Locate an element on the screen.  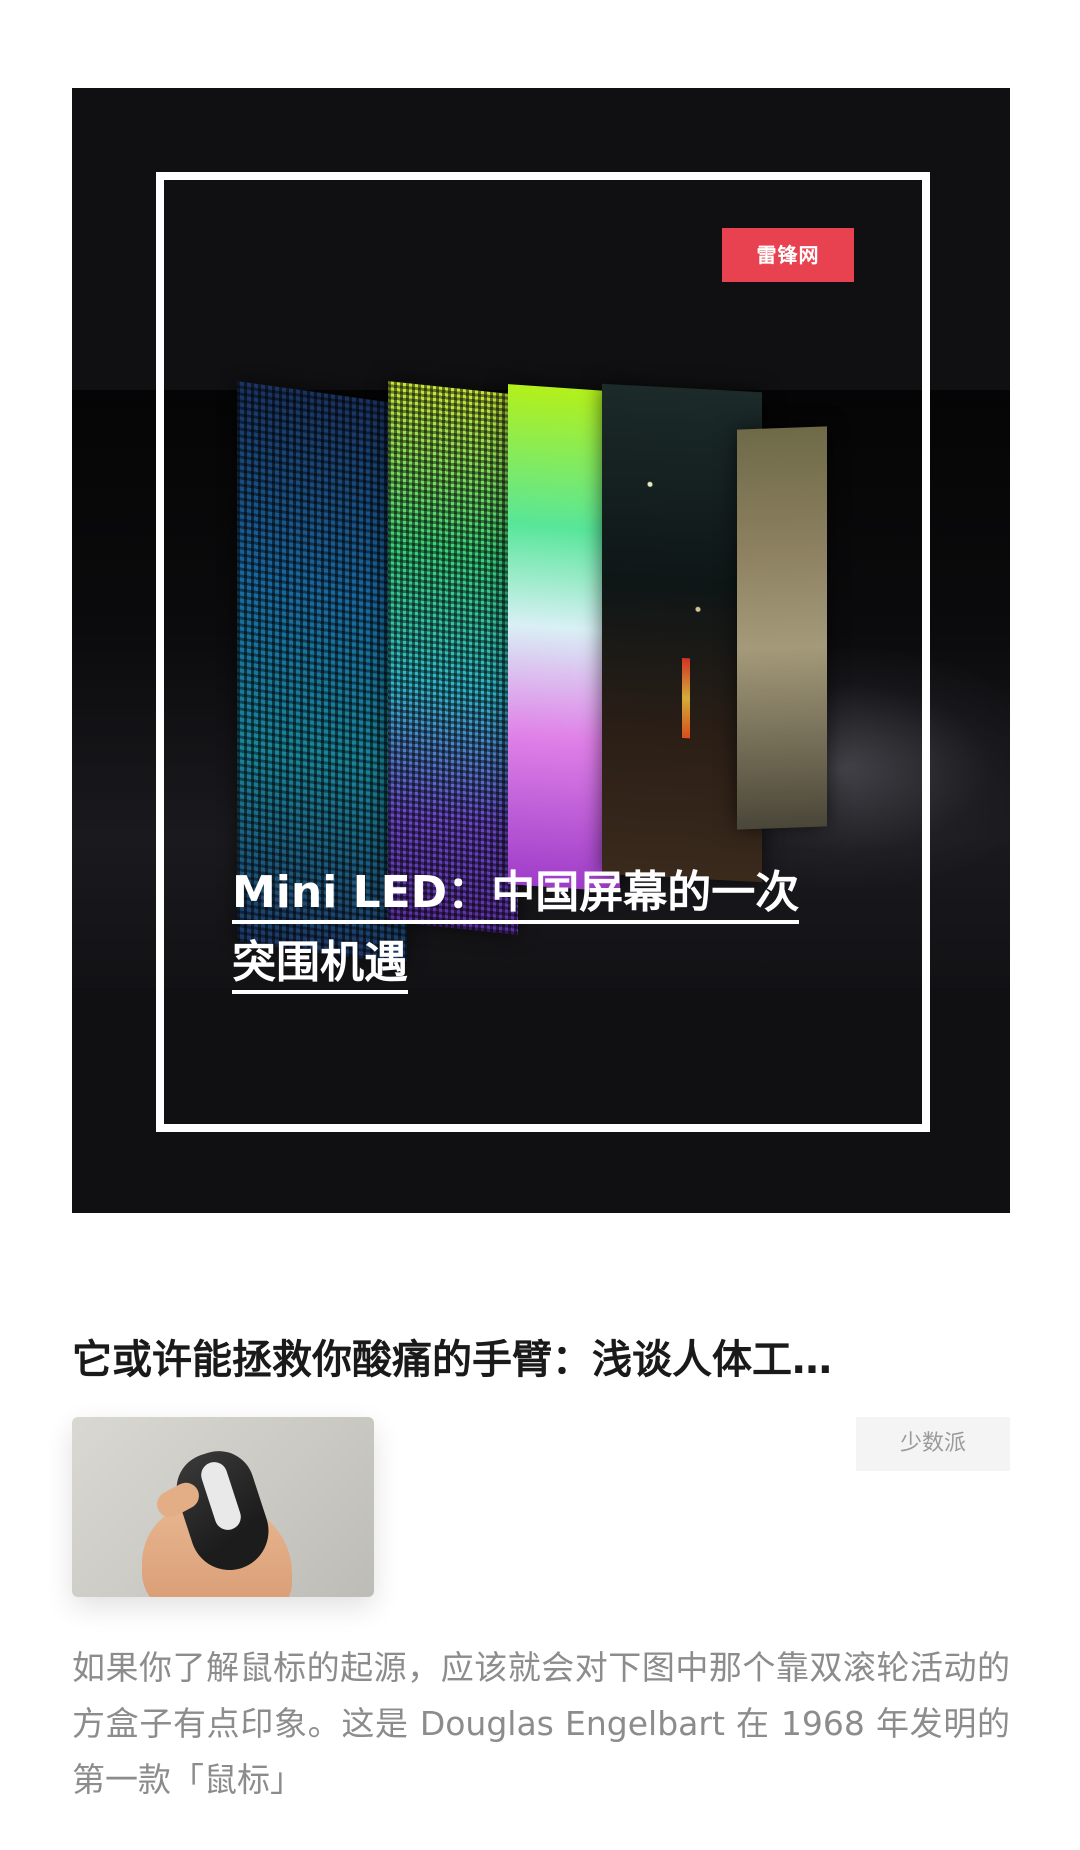
featured-title: Mini LED：中国屏幕的一次 突围机遇 is located at coordinates (532, 928).